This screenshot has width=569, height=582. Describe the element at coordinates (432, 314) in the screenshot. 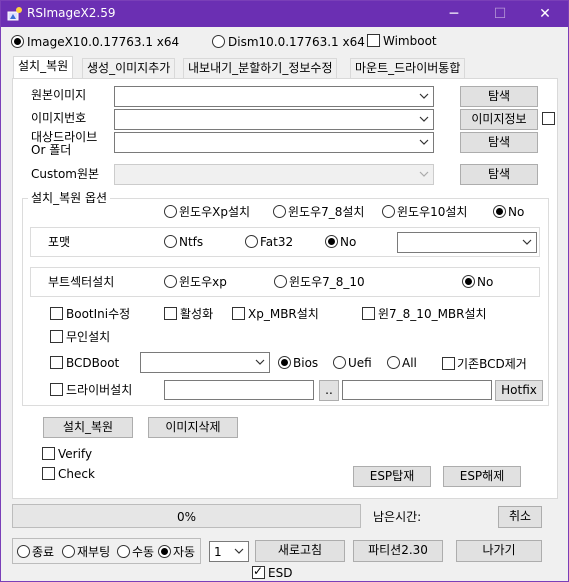

I see `win7-mbr-label: 윈7_8_10_MBR설치` at that location.